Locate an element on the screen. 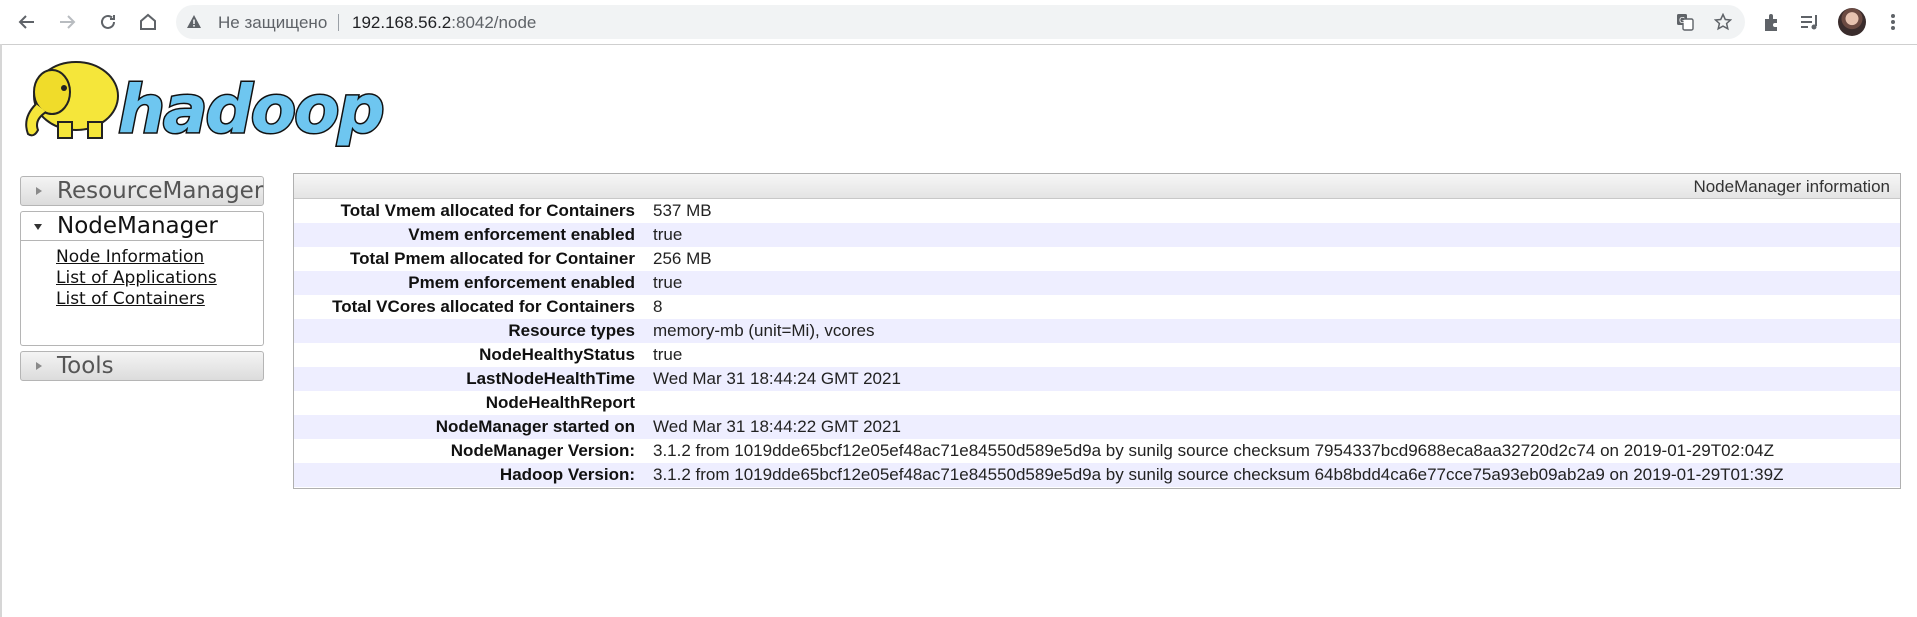  row-label: NodeHealthReport is located at coordinates (560, 402).